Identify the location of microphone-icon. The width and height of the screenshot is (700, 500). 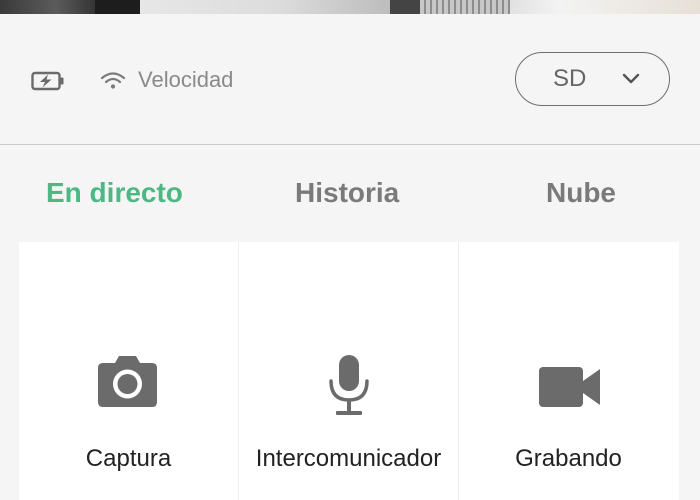
(349, 387).